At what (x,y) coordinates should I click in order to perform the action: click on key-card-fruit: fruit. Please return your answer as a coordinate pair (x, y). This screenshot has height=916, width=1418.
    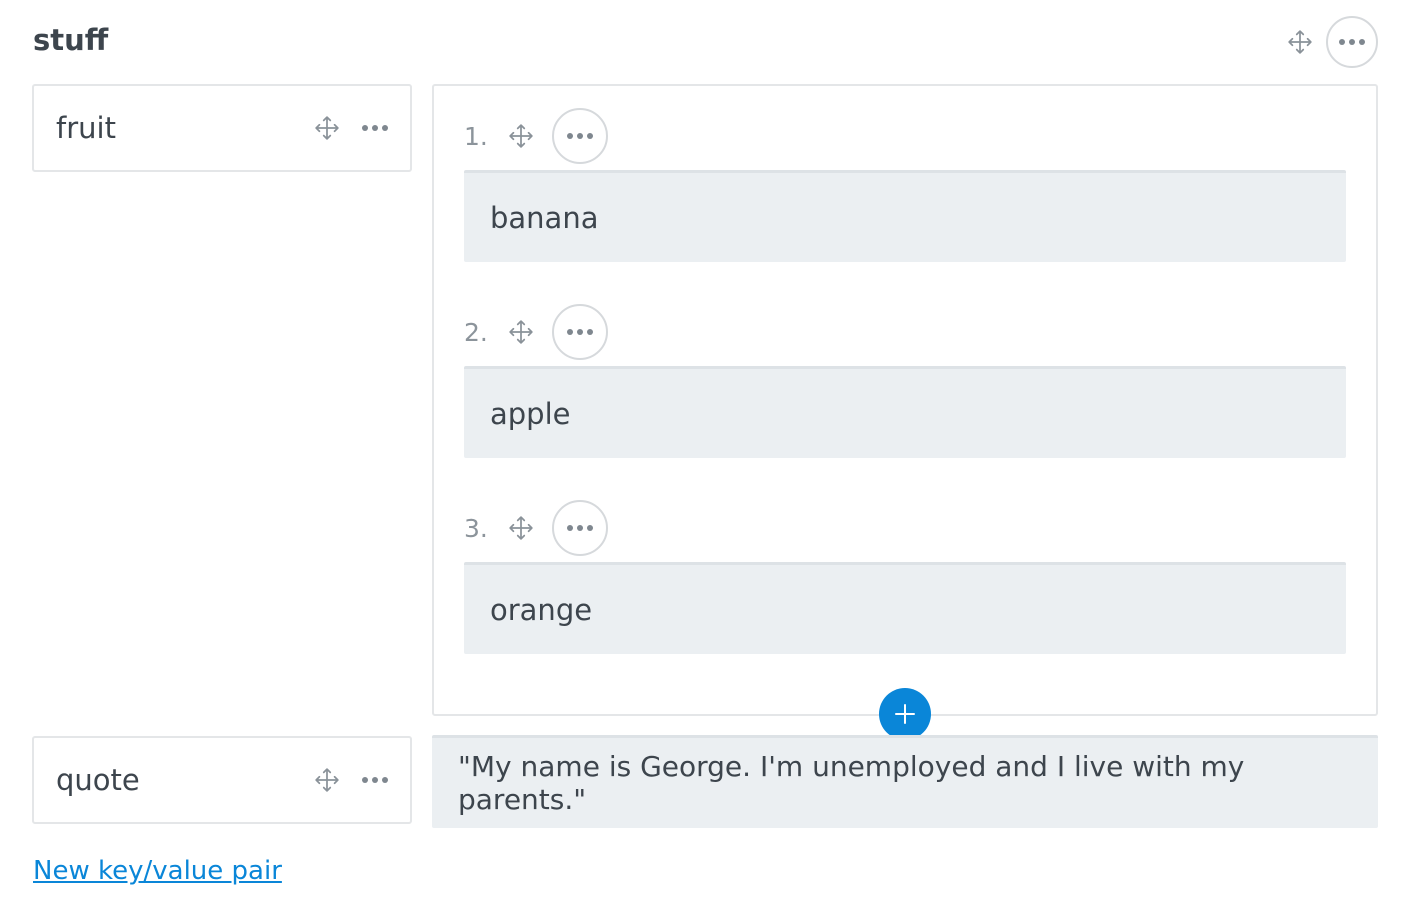
    Looking at the image, I should click on (222, 128).